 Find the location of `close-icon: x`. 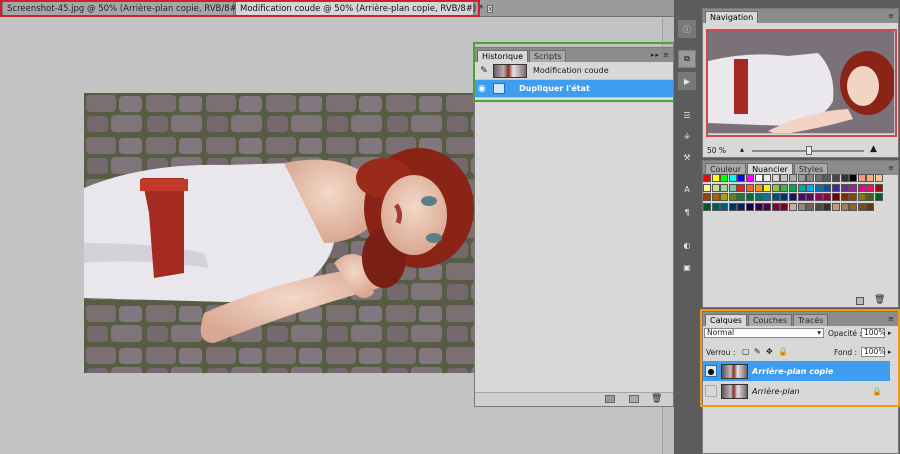

close-icon: x is located at coordinates (490, 9).